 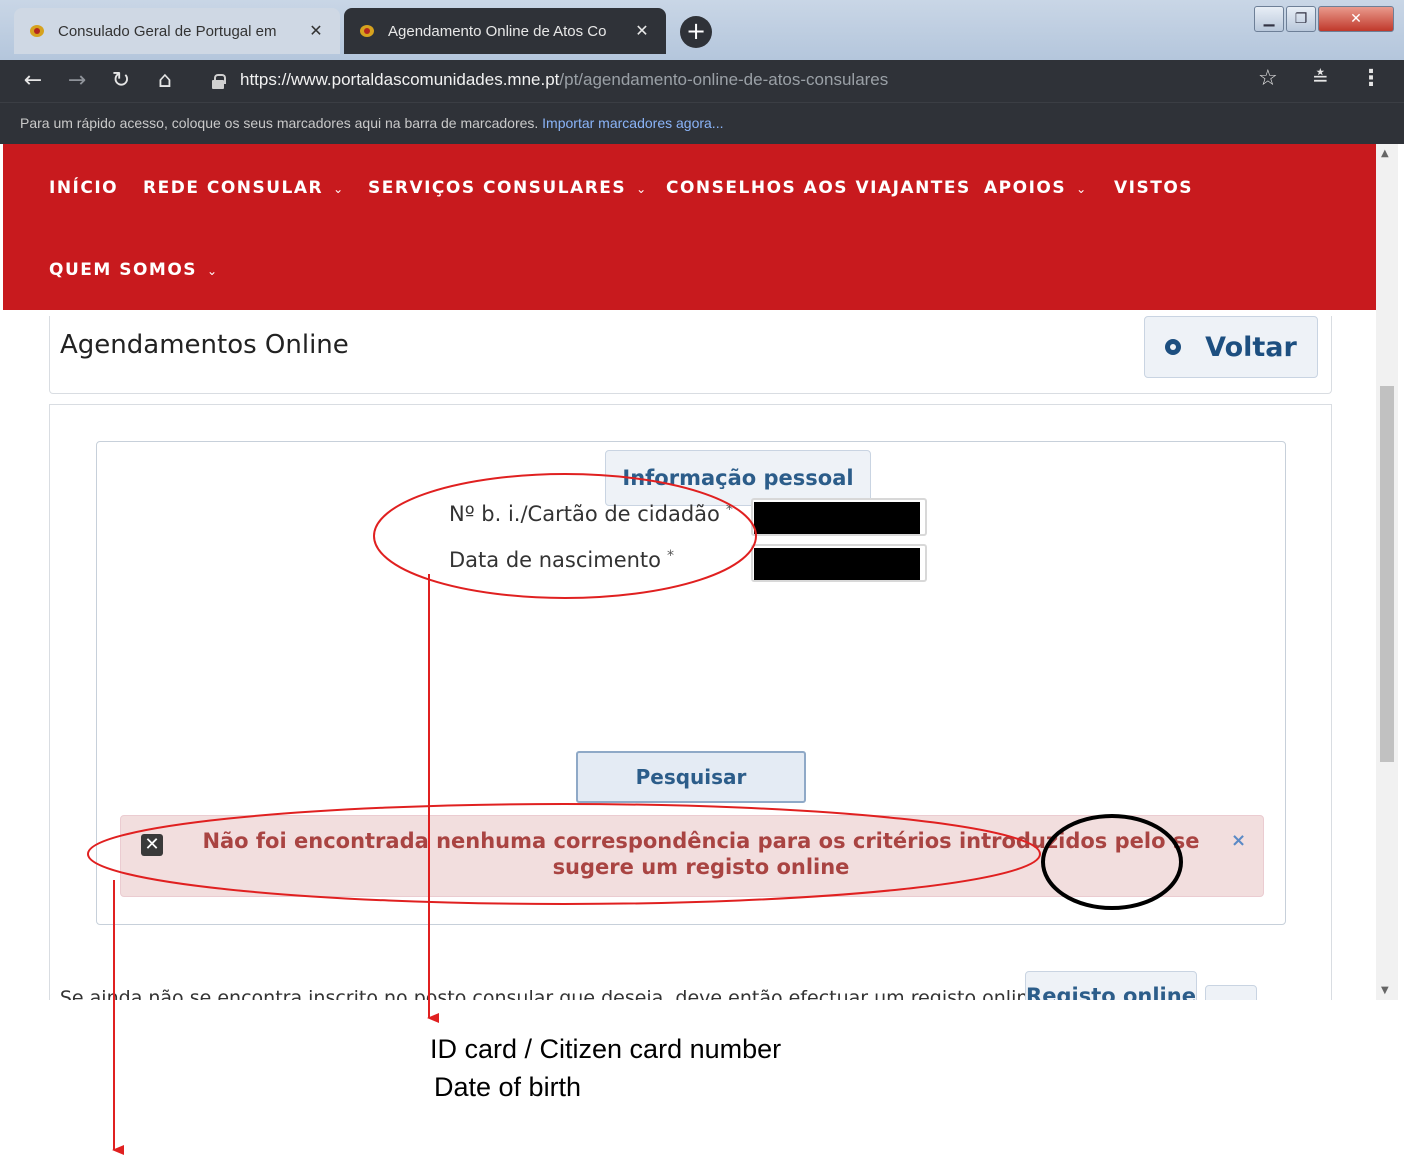 I want to click on alert-close-icon: ×, so click(x=1238, y=840).